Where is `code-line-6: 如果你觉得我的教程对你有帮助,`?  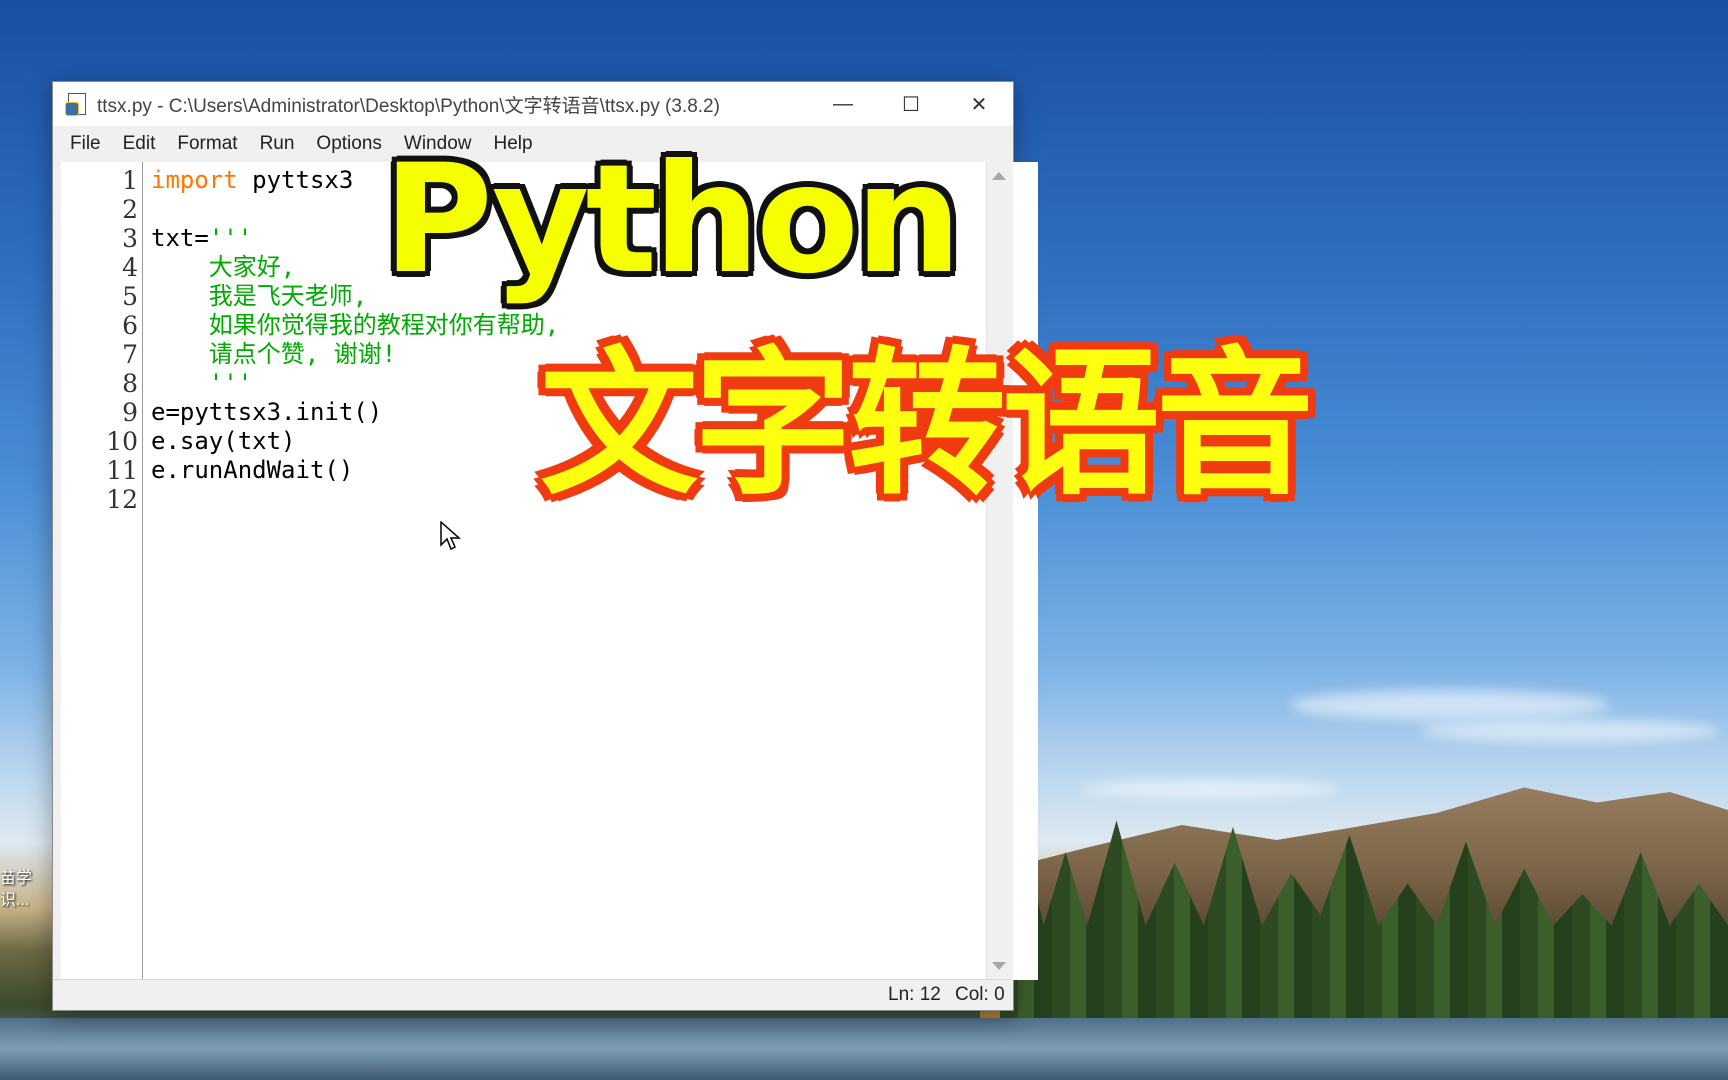 code-line-6: 如果你觉得我的教程对你有帮助, is located at coordinates (355, 325).